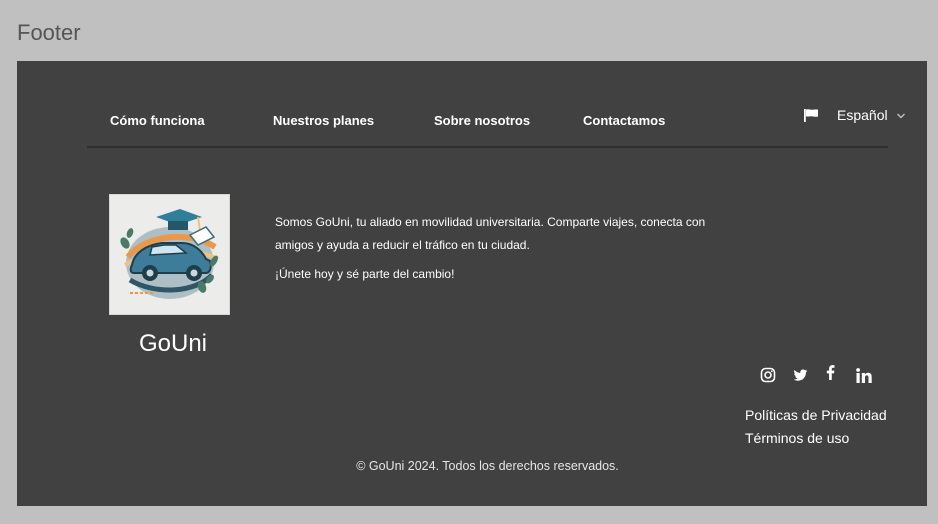 Image resolution: width=938 pixels, height=524 pixels. What do you see at coordinates (811, 115) in the screenshot?
I see `flag-icon` at bounding box center [811, 115].